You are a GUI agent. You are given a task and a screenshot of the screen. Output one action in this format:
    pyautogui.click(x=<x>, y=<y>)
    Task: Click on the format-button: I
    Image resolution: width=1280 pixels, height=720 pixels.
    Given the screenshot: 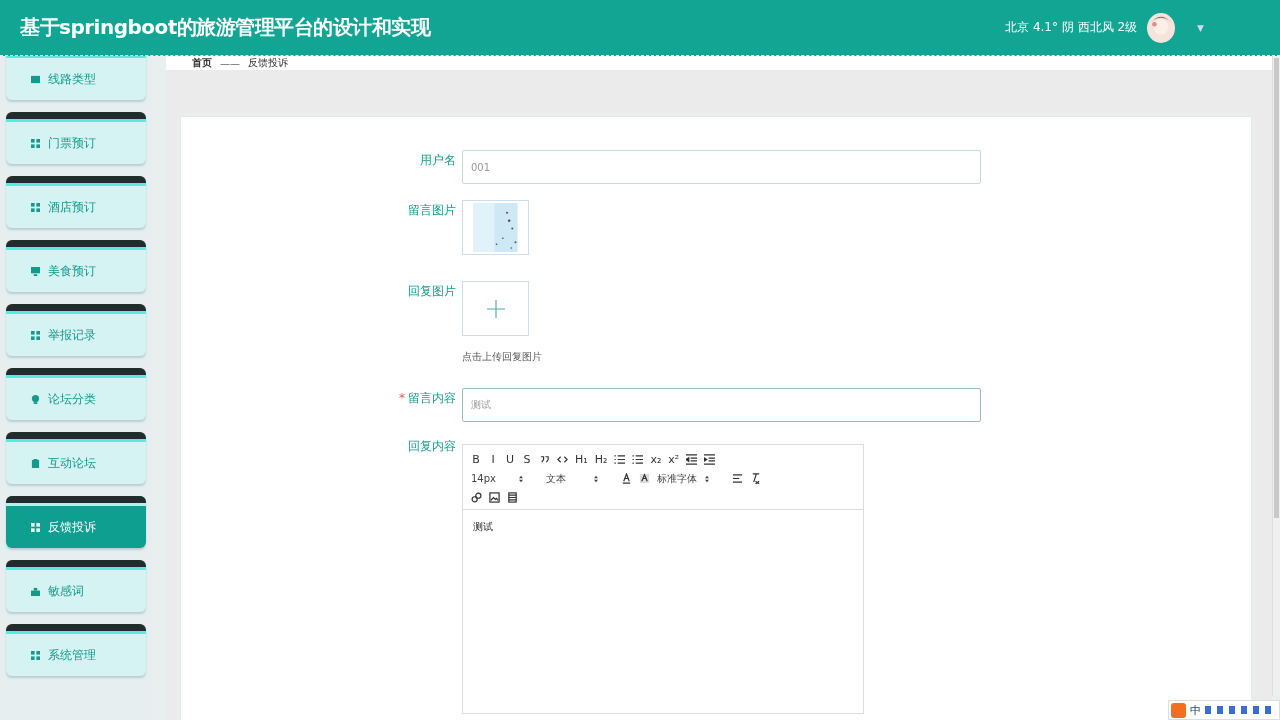 What is the action you would take?
    pyautogui.click(x=493, y=459)
    